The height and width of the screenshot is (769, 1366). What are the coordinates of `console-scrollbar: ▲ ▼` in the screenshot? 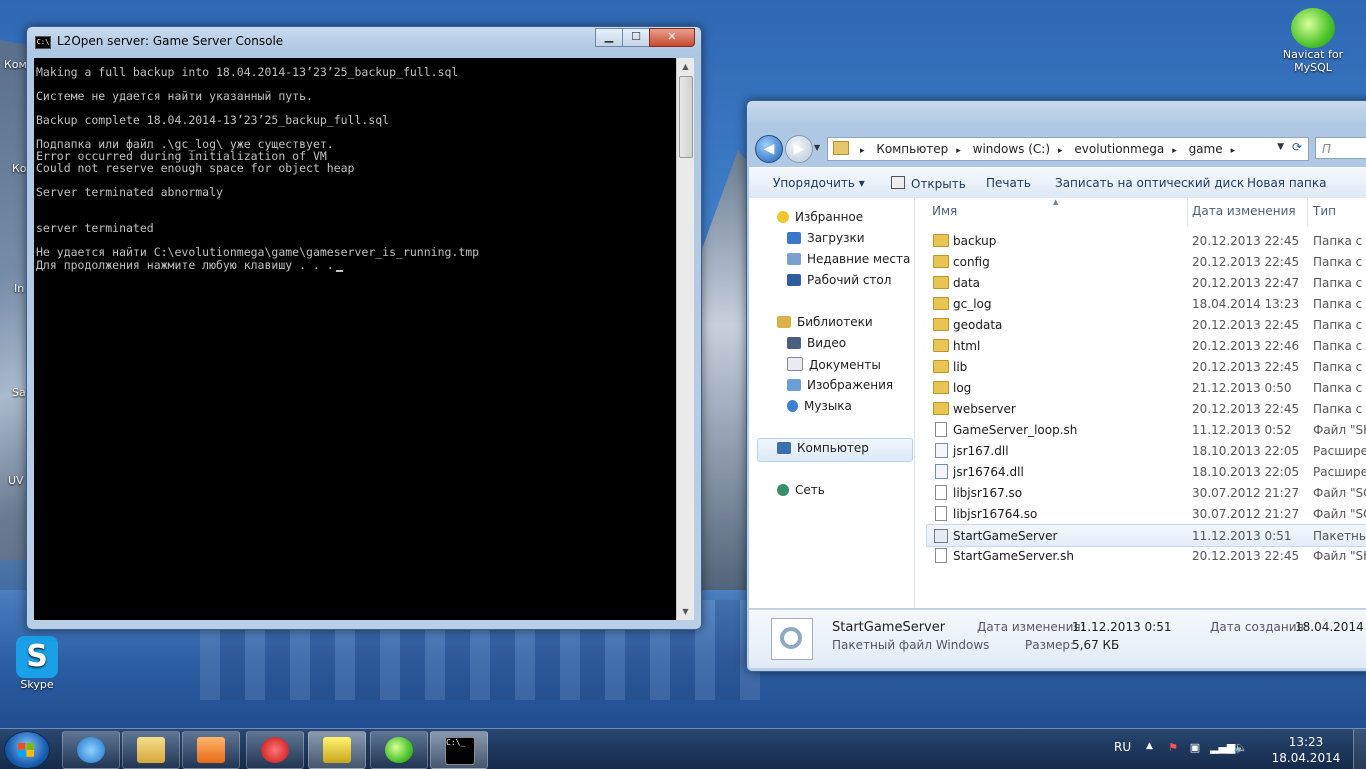 It's located at (685, 339).